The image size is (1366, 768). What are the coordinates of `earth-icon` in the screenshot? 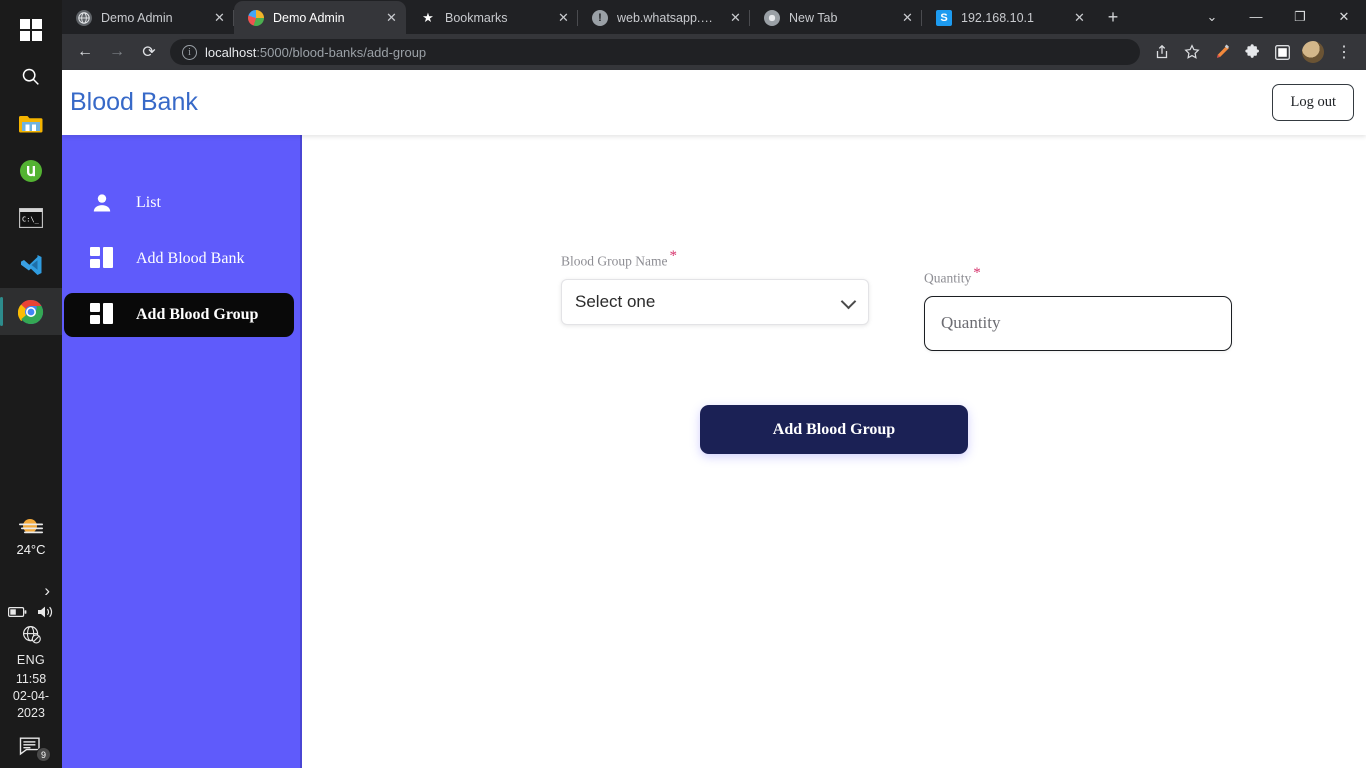 It's located at (256, 17).